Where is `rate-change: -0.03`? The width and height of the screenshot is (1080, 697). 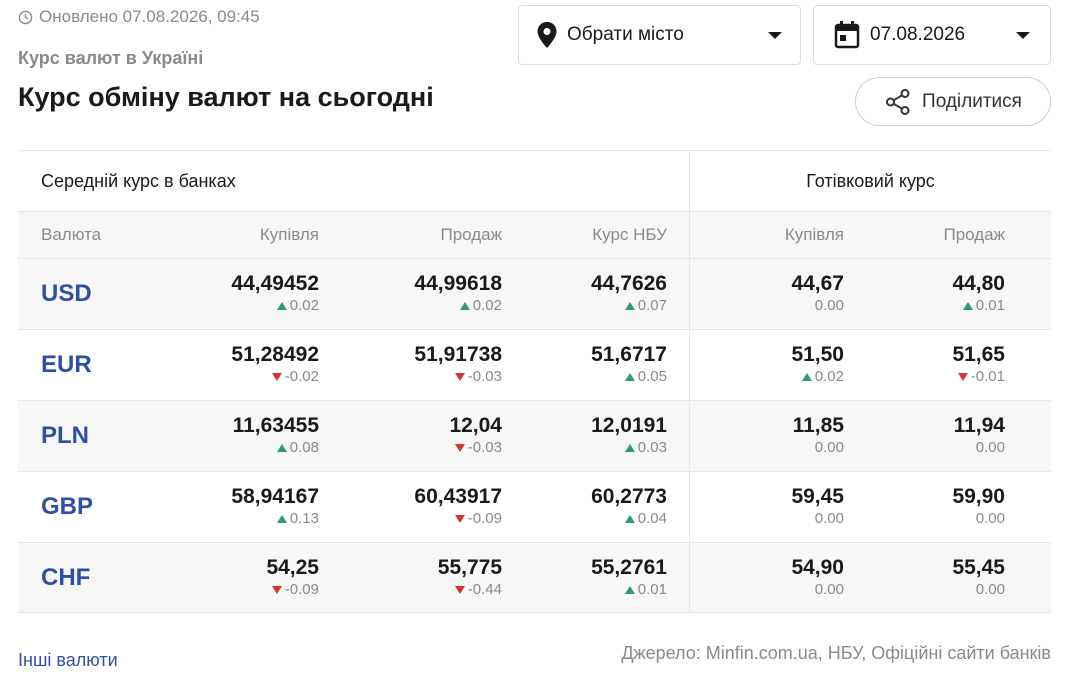
rate-change: -0.03 is located at coordinates (478, 448).